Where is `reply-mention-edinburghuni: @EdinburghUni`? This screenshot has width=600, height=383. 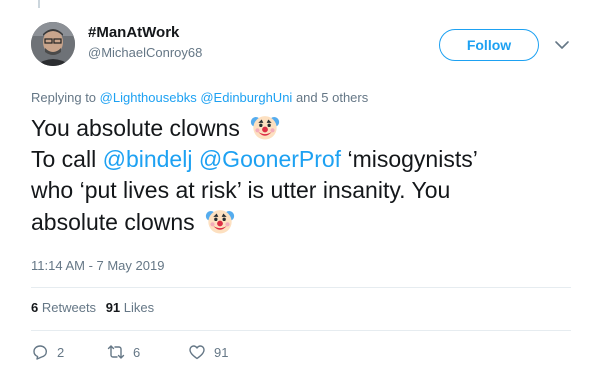
reply-mention-edinburghuni: @EdinburghUni is located at coordinates (246, 97).